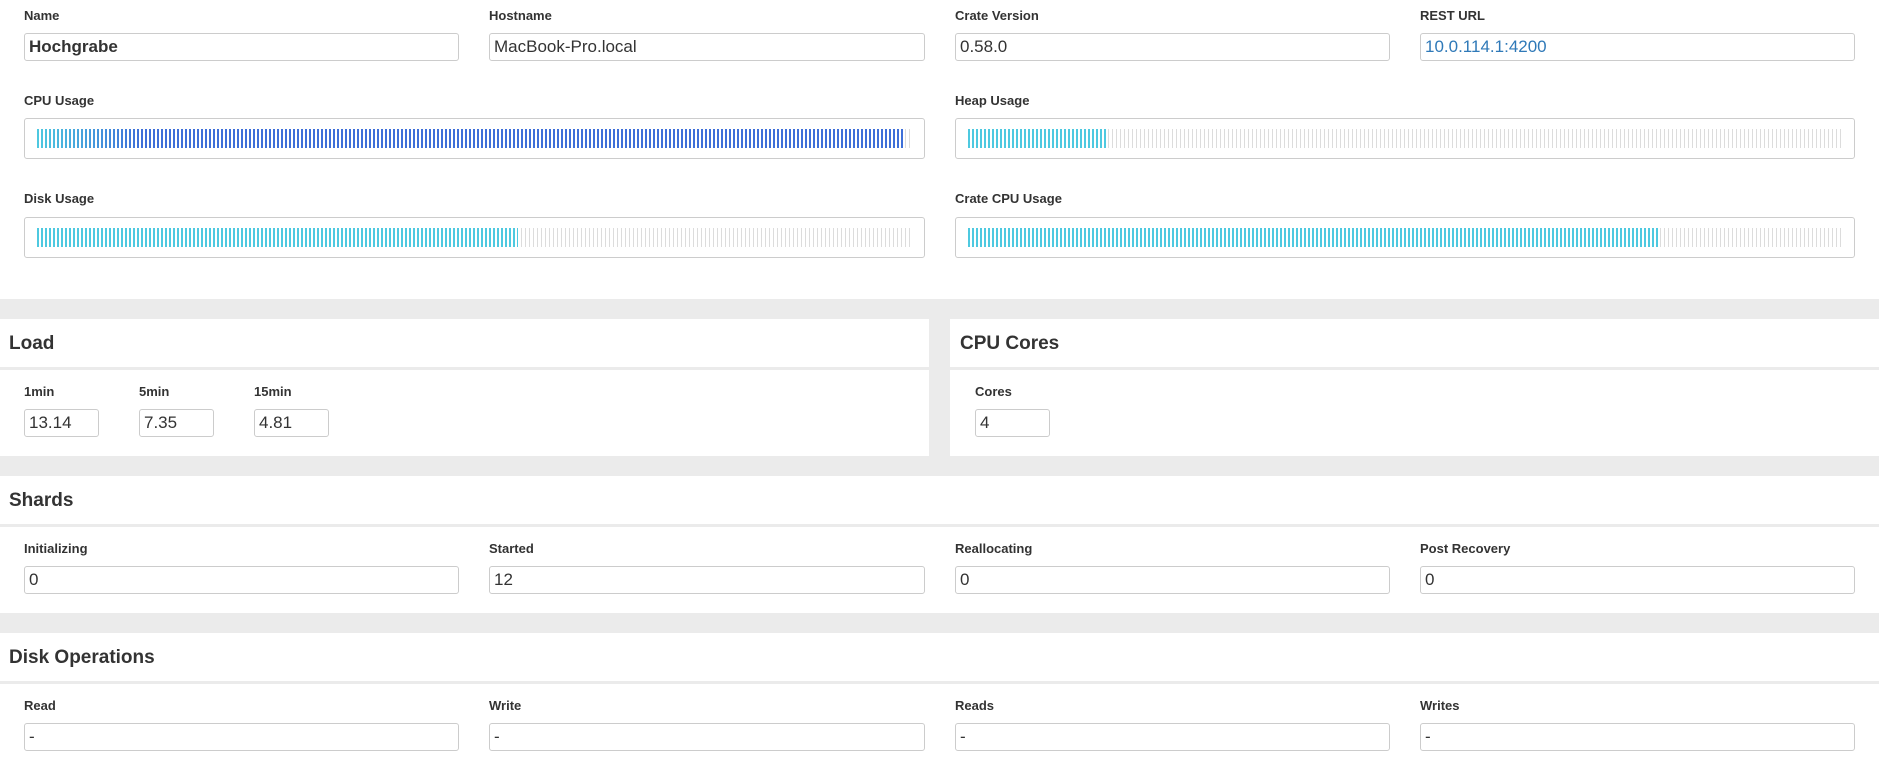  I want to click on cpu-usage-bar, so click(474, 138).